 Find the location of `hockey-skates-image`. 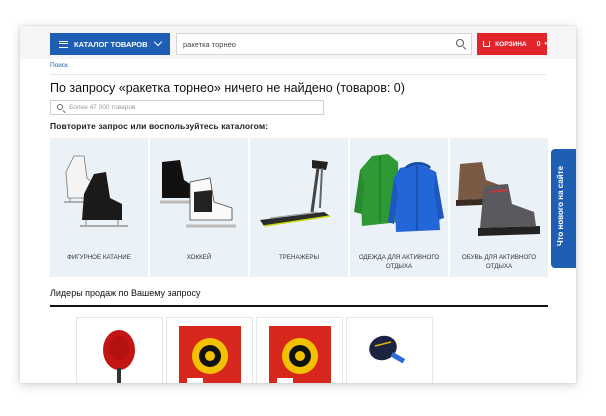

hockey-skates-image is located at coordinates (198, 194).